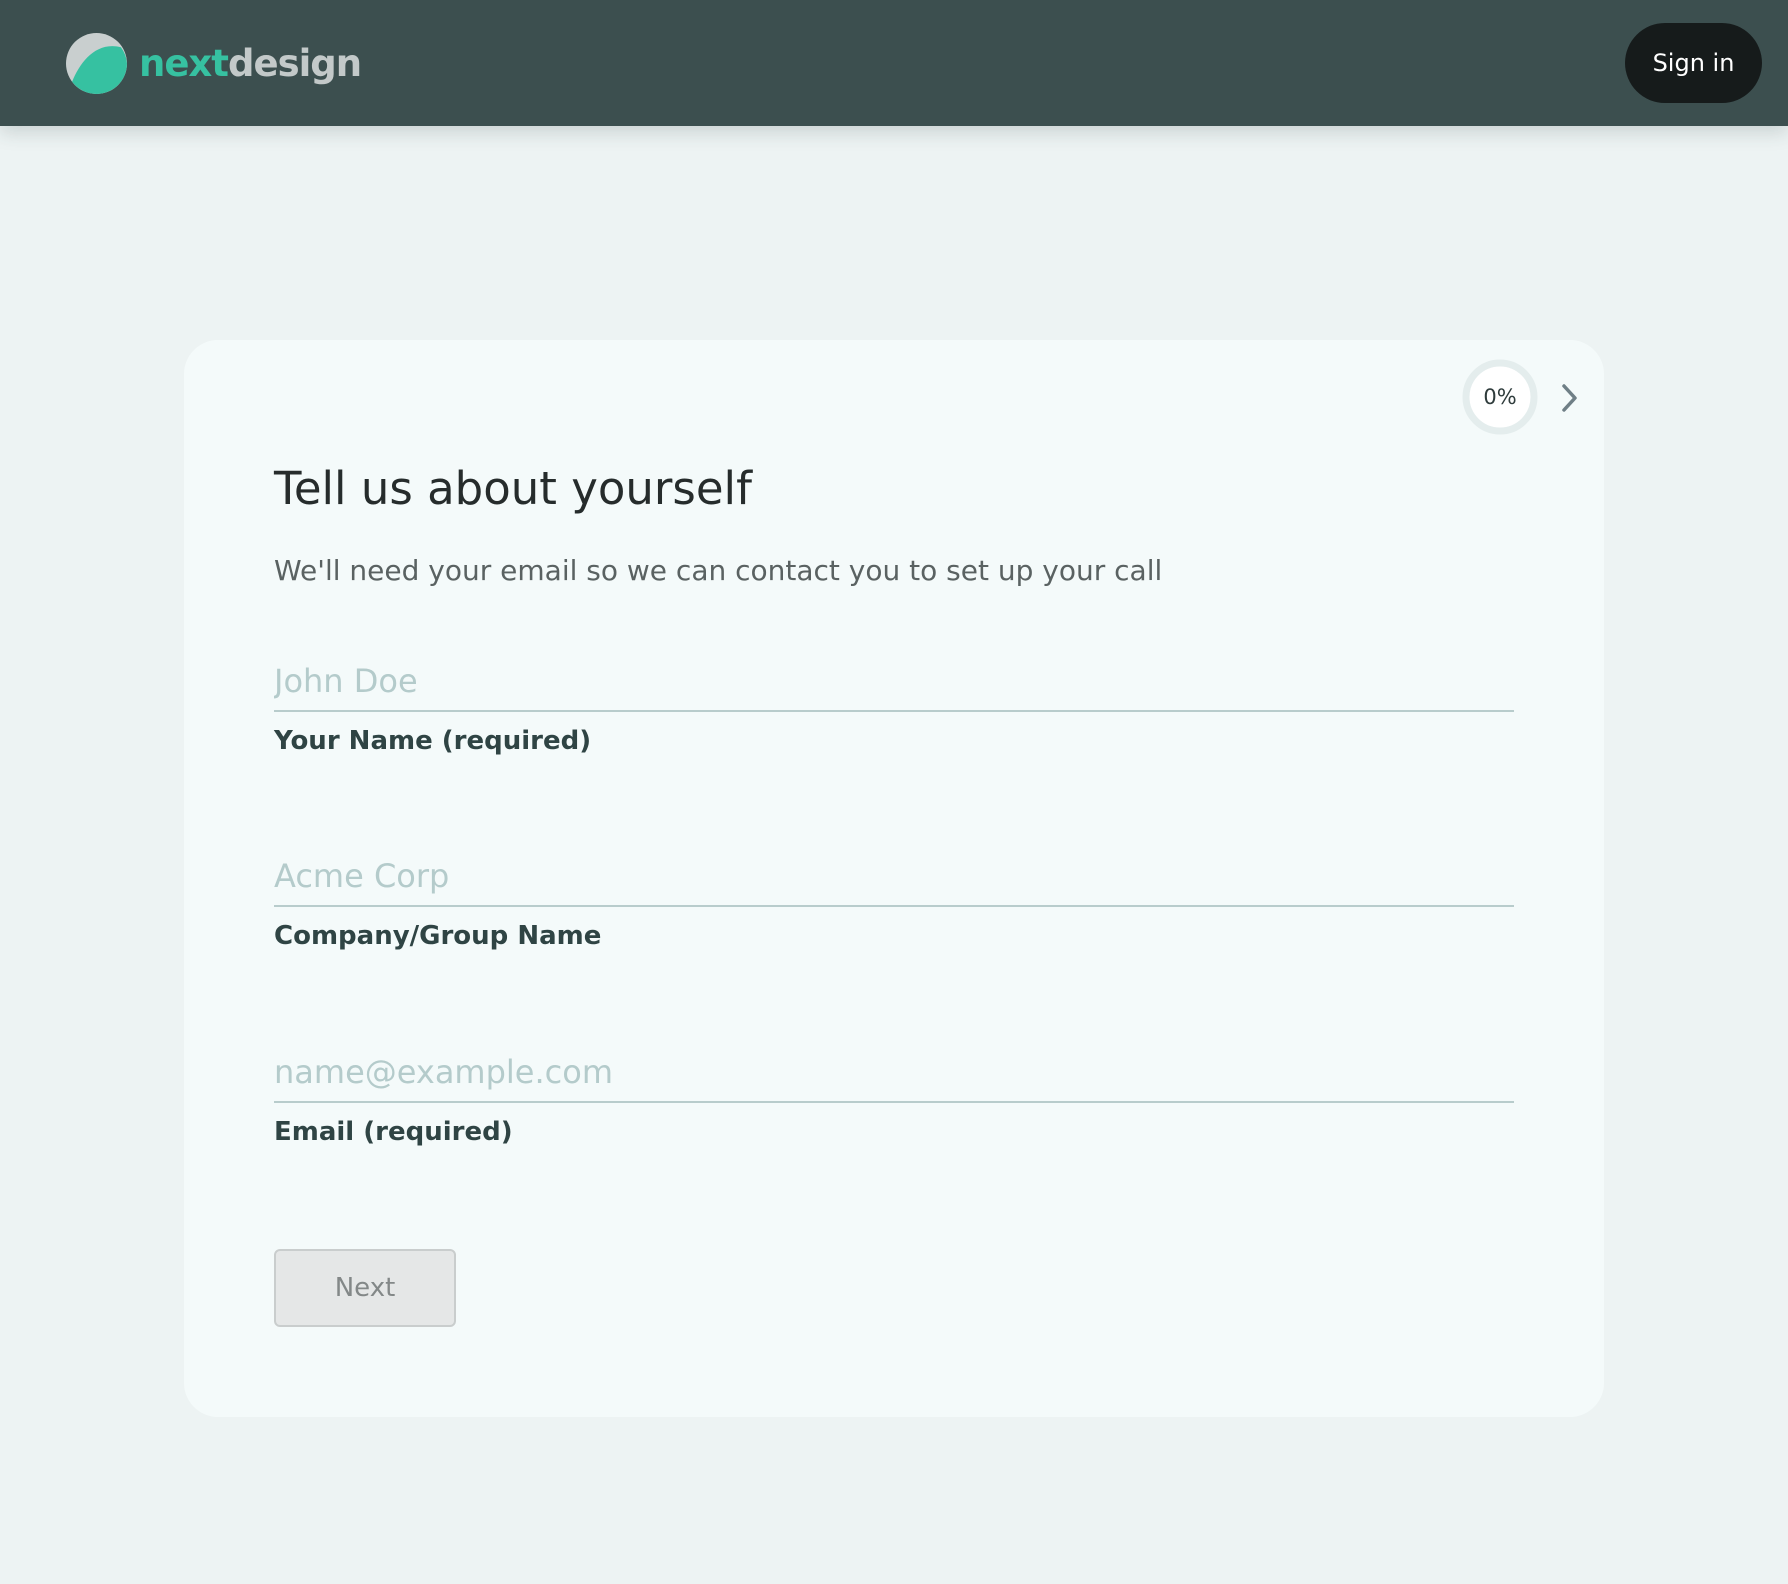 This screenshot has height=1584, width=1788. I want to click on chevron-right-icon, so click(1570, 398).